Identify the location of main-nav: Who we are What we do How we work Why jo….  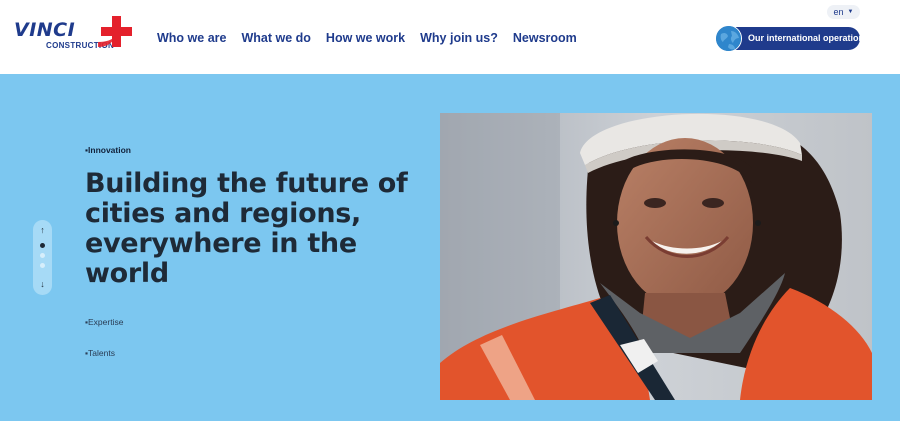
(367, 38).